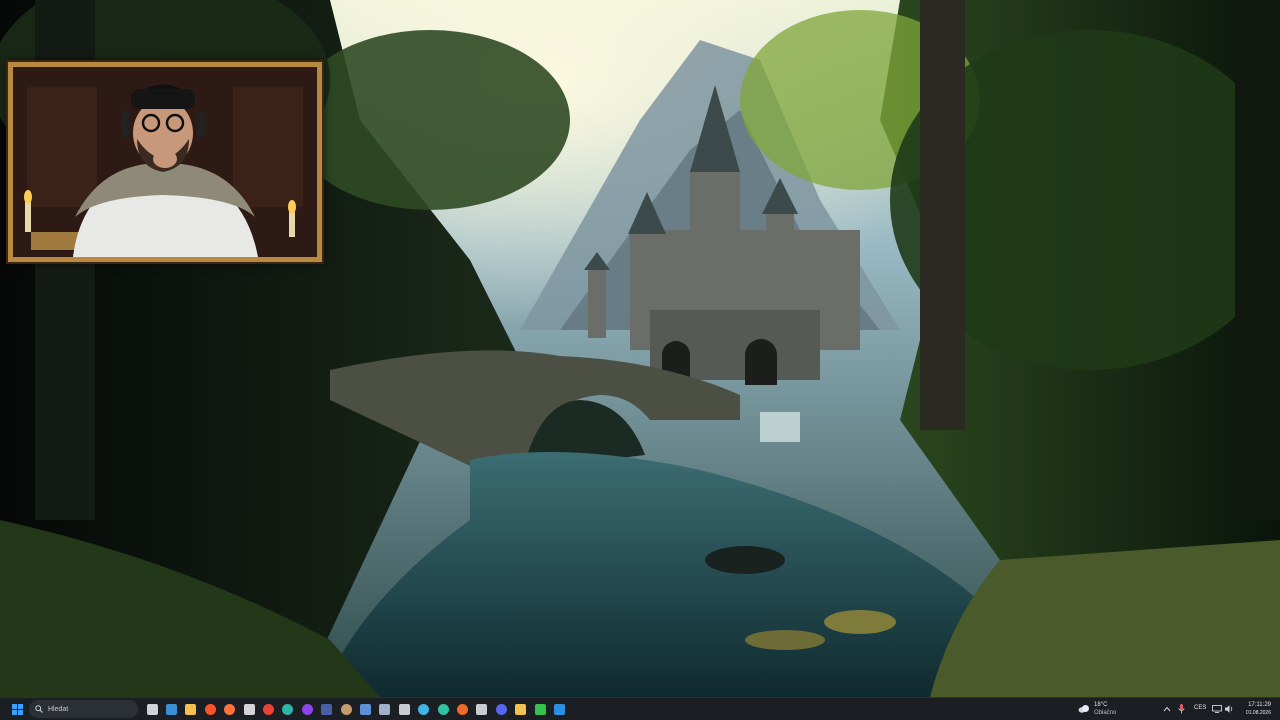  I want to click on app-icon-dark, so click(327, 709).